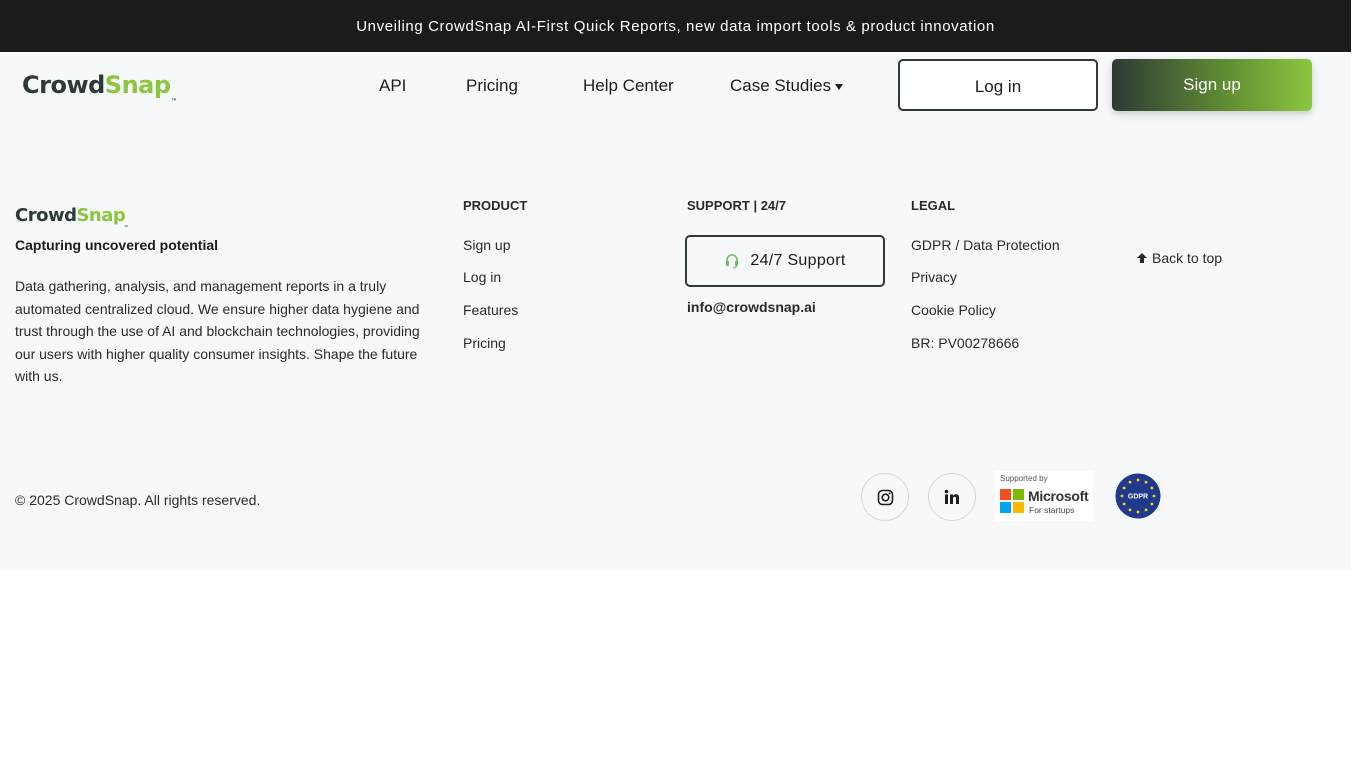 This screenshot has width=1366, height=768. I want to click on support-heading: SUPPORT | 24/7, so click(737, 205).